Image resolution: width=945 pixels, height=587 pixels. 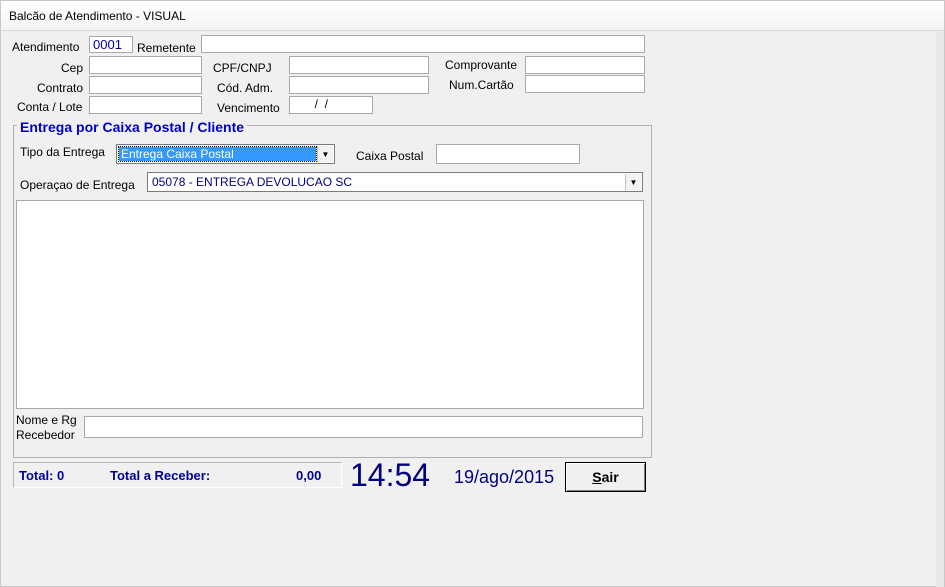 I want to click on num-cartao-field, so click(x=585, y=84).